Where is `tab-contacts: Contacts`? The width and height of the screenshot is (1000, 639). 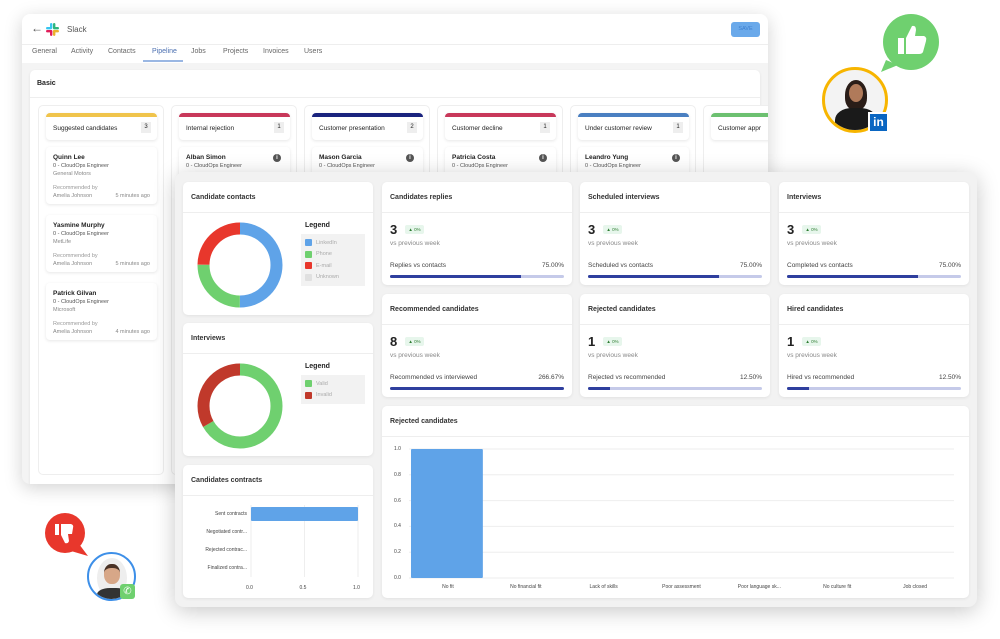
tab-contacts: Contacts is located at coordinates (122, 51).